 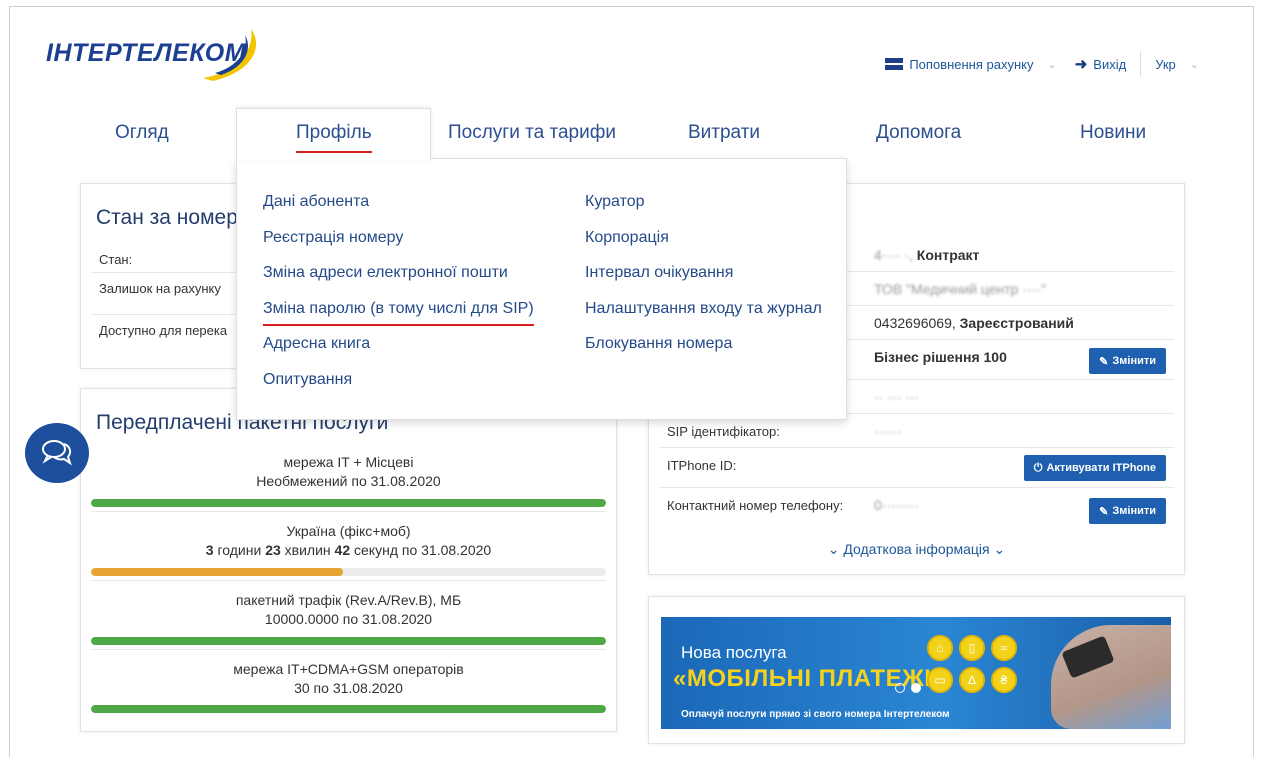 I want to click on top-bar: Поповнення рахунку ⌄ ➜ Вихід Укр ⌄, so click(x=1042, y=64).